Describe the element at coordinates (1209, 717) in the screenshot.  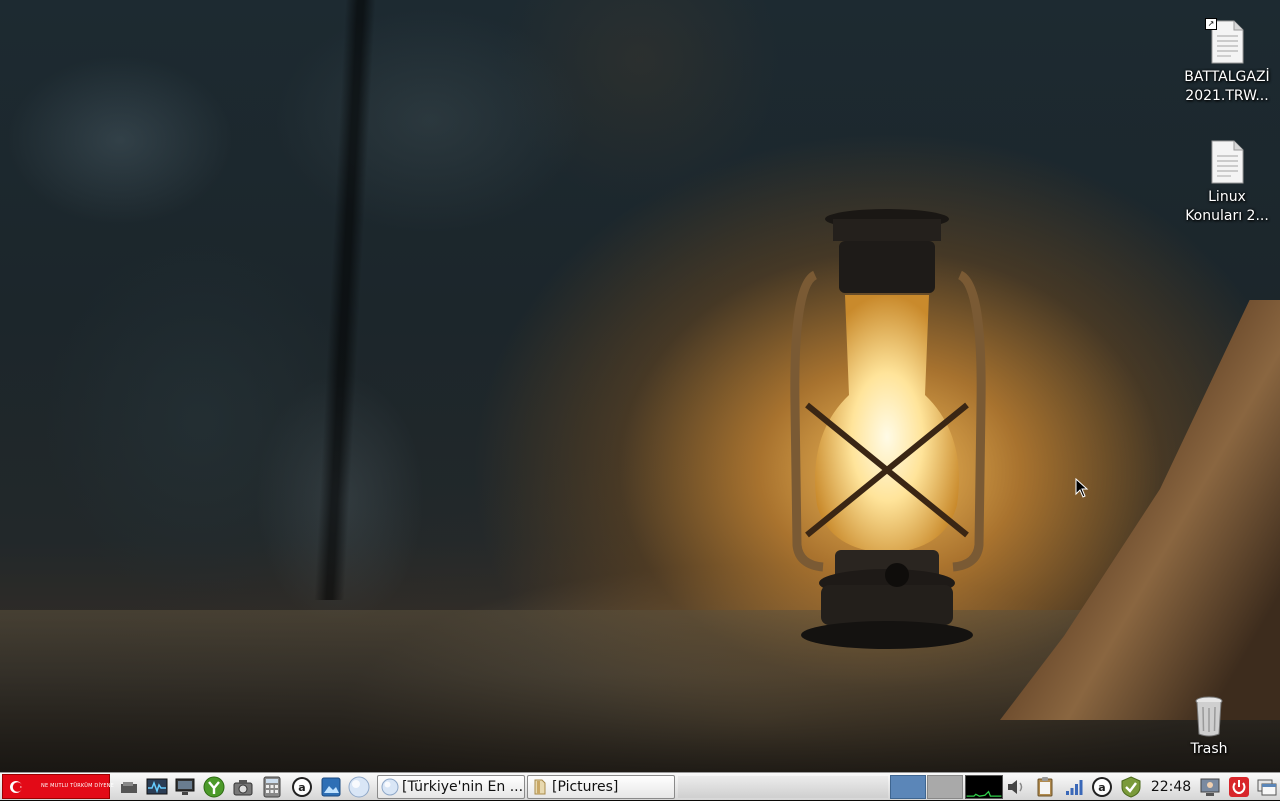
I see `trash-icon` at that location.